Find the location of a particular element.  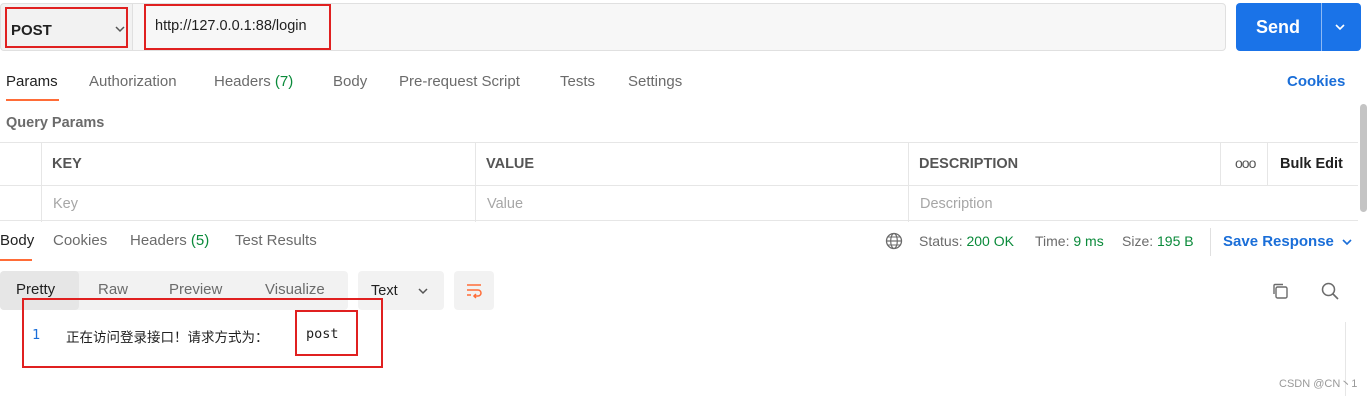

response-headers-label: Headers is located at coordinates (158, 240).